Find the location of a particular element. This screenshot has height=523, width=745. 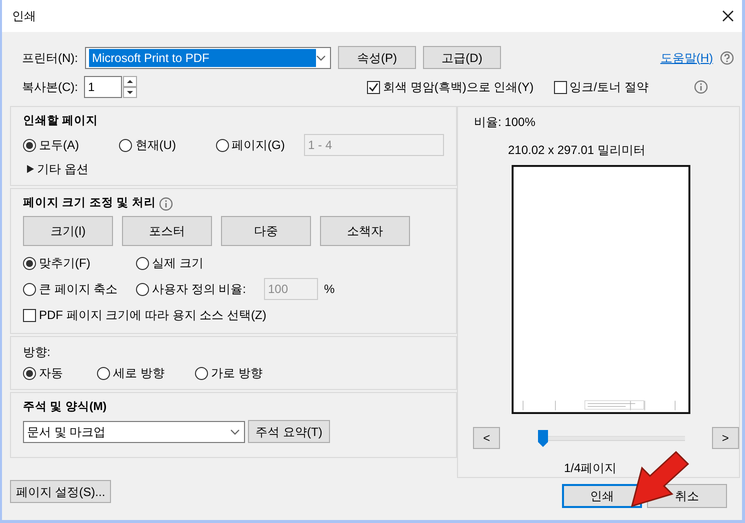

checkmark-icon is located at coordinates (373, 87).